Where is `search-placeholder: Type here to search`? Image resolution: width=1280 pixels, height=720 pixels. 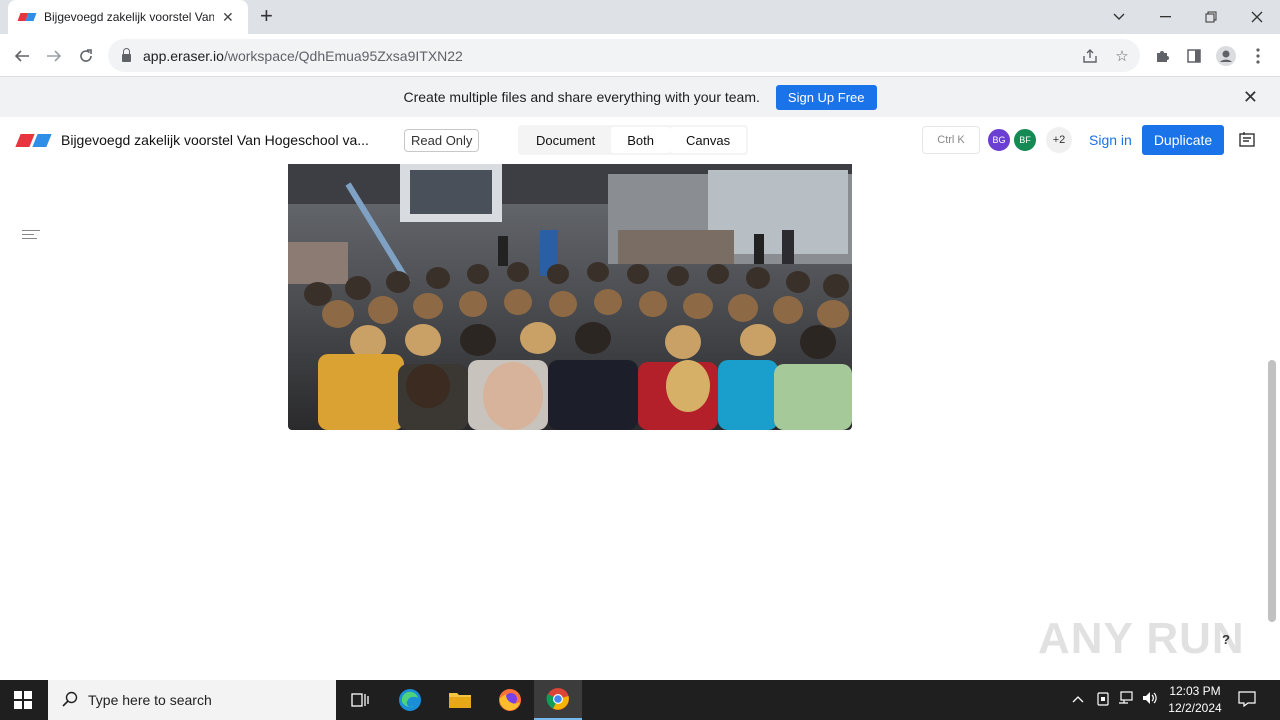 search-placeholder: Type here to search is located at coordinates (150, 700).